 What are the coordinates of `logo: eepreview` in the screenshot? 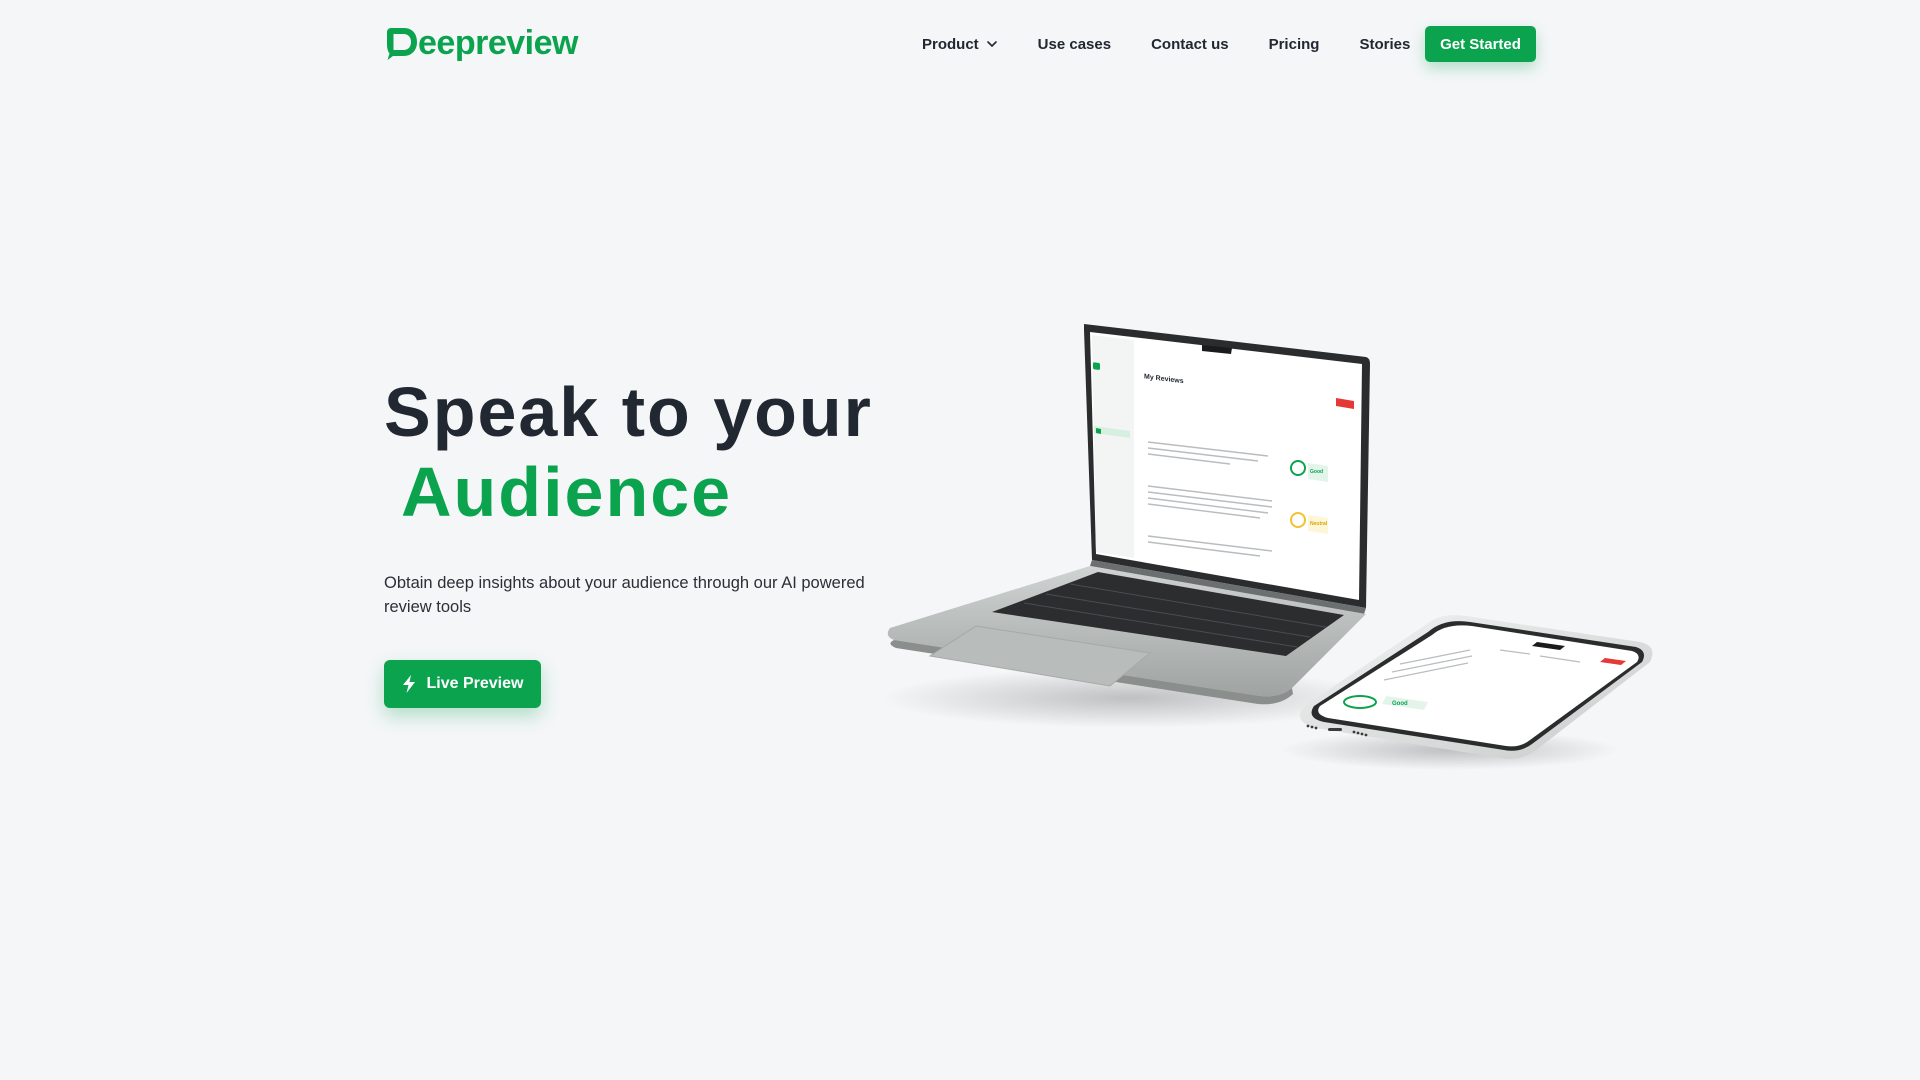 It's located at (481, 43).